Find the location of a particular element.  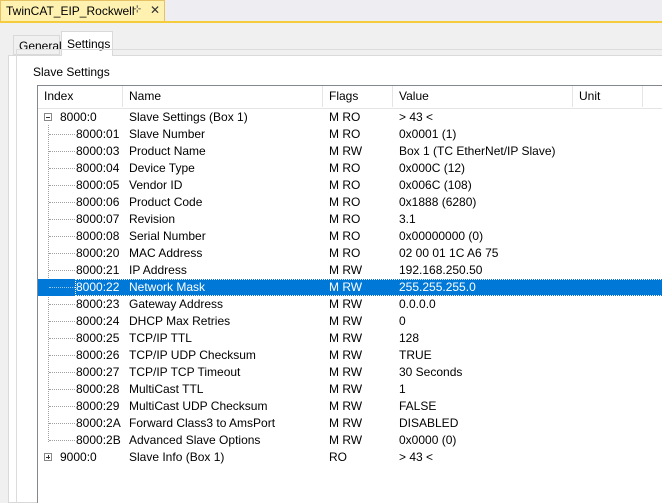

table-row: 8000:27 TCP/IP TCP Timeout M RW 30 Seconds is located at coordinates (350, 372).